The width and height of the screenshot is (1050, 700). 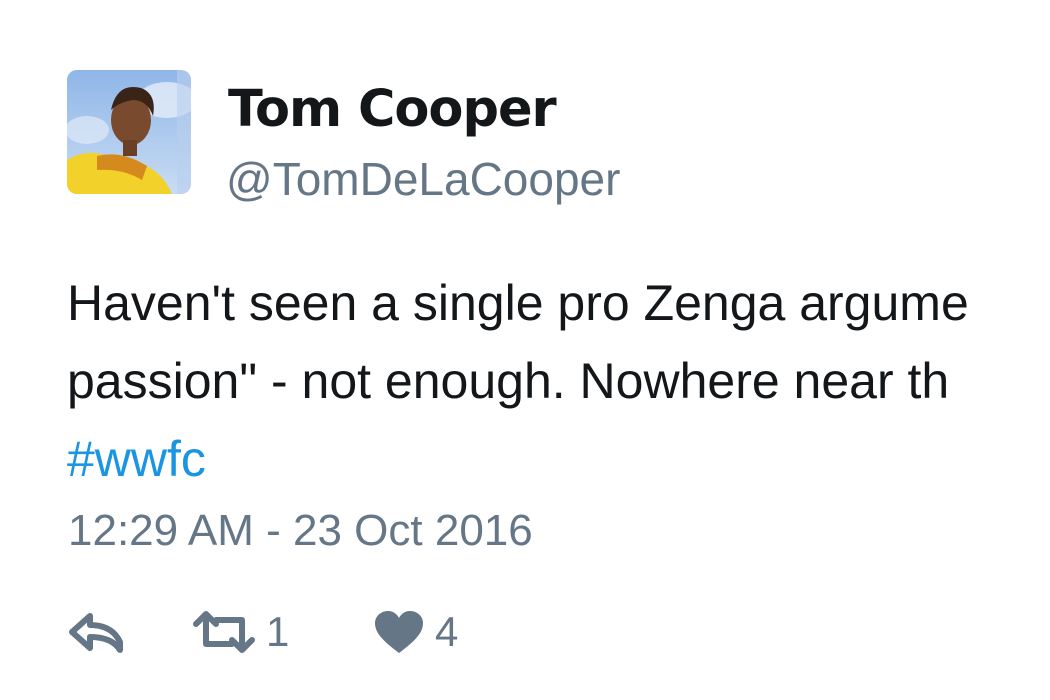 What do you see at coordinates (399, 632) in the screenshot?
I see `heart-icon` at bounding box center [399, 632].